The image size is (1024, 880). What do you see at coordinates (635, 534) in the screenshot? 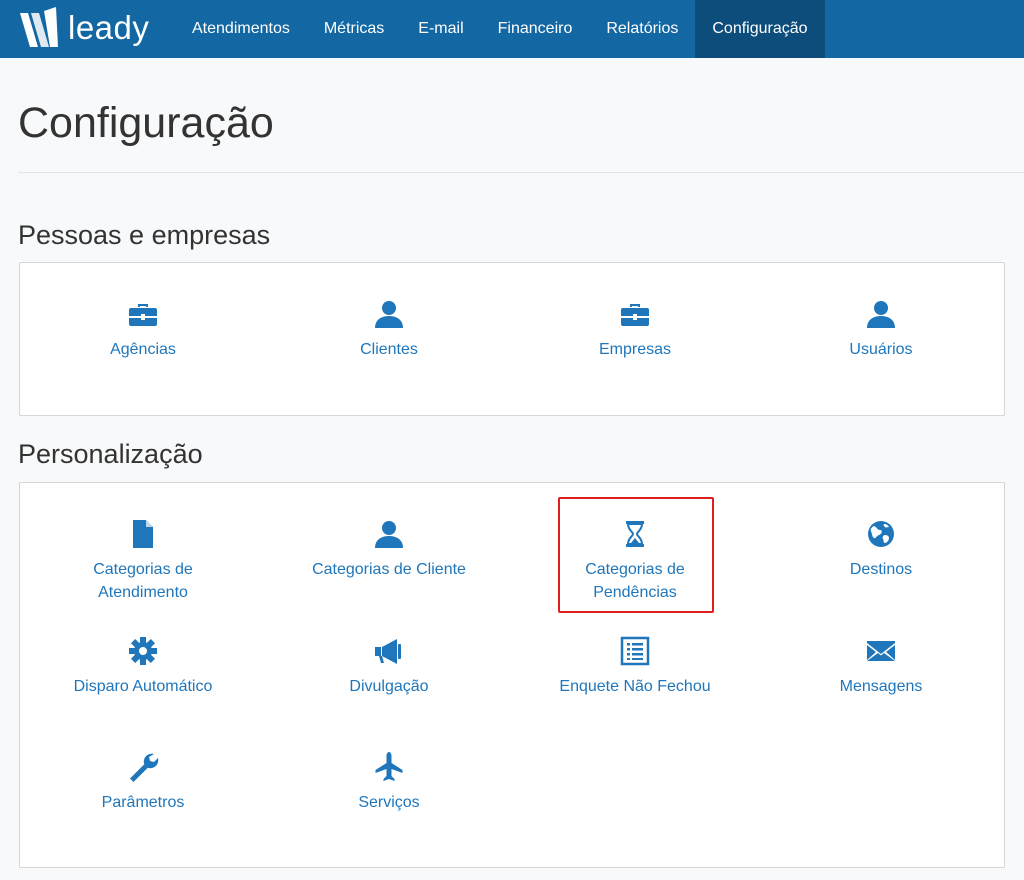
I see `hourglass-icon` at bounding box center [635, 534].